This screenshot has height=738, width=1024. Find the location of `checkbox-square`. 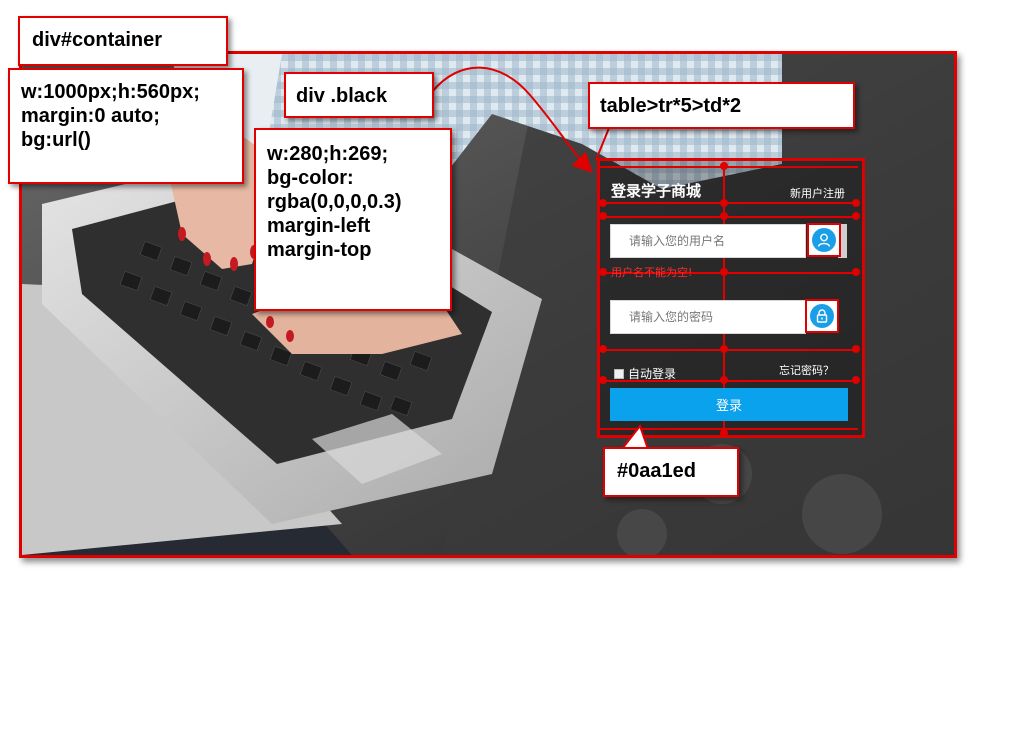

checkbox-square is located at coordinates (619, 373).